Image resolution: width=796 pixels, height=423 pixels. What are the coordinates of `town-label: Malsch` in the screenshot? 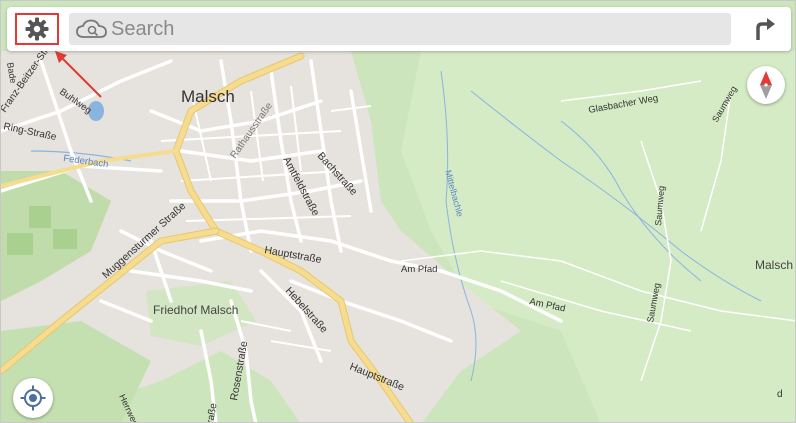 It's located at (208, 96).